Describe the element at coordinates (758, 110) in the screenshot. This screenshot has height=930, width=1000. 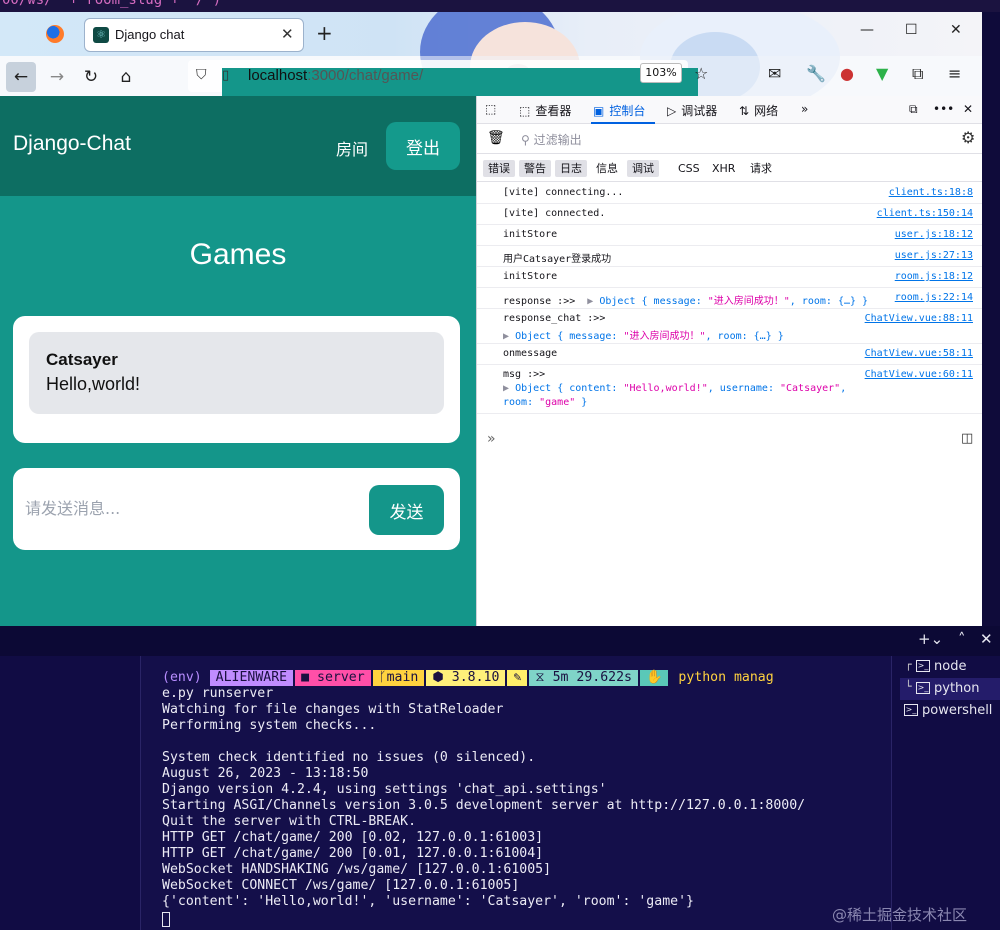
I see `tab-network: ⇅ 网络` at that location.